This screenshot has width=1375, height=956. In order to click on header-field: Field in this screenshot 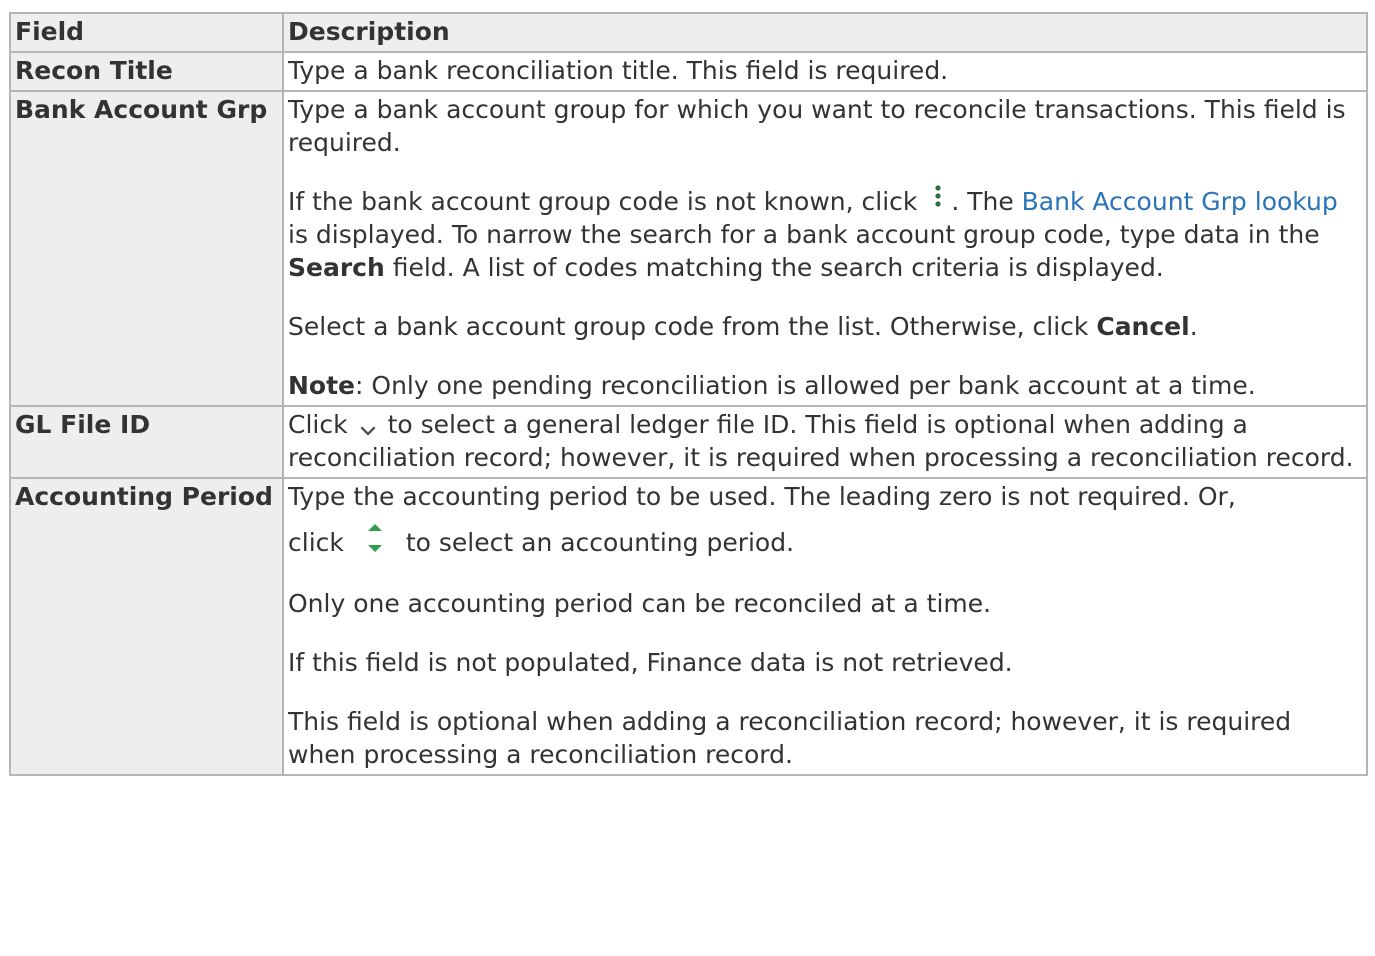, I will do `click(146, 32)`.